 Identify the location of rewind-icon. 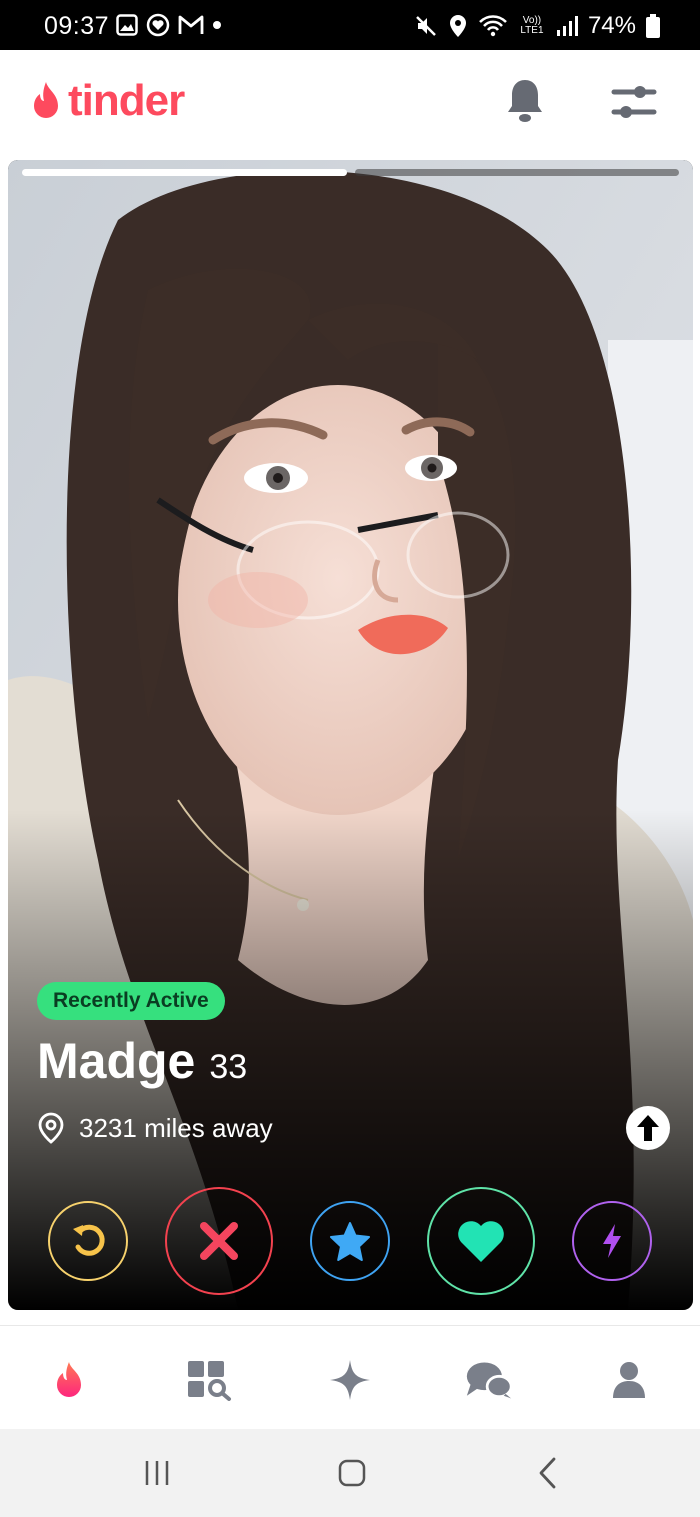
(89, 1240).